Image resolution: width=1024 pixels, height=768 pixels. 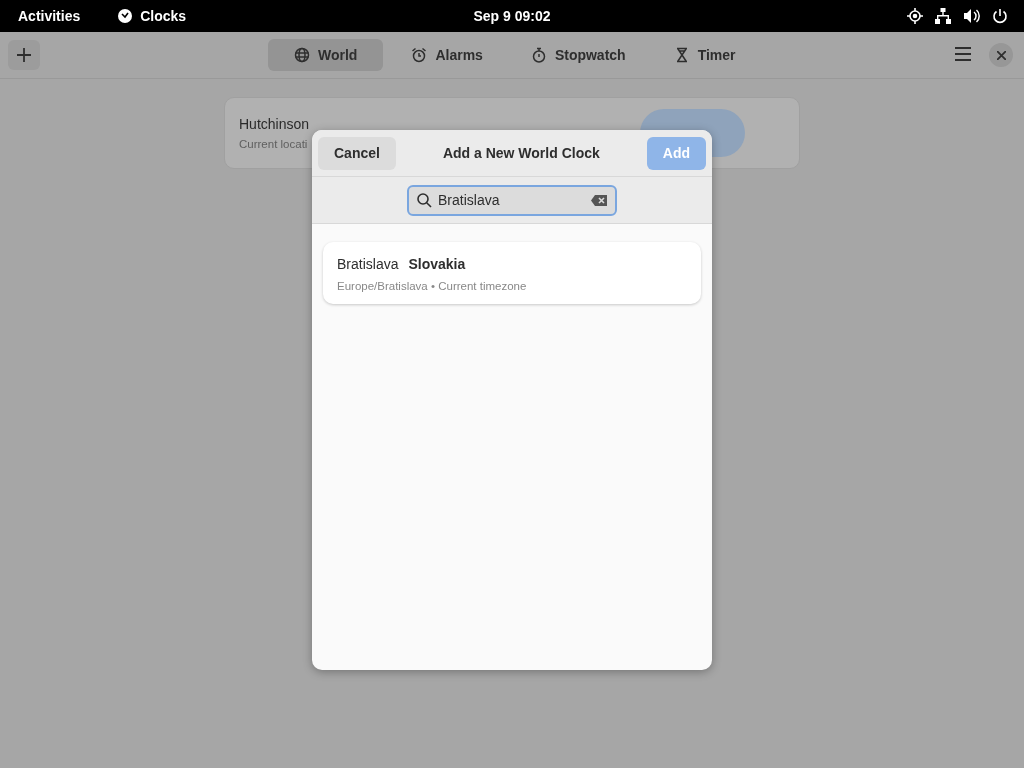 What do you see at coordinates (432, 286) in the screenshot?
I see `result-detail: Europe/Bratislava • Current timezone` at bounding box center [432, 286].